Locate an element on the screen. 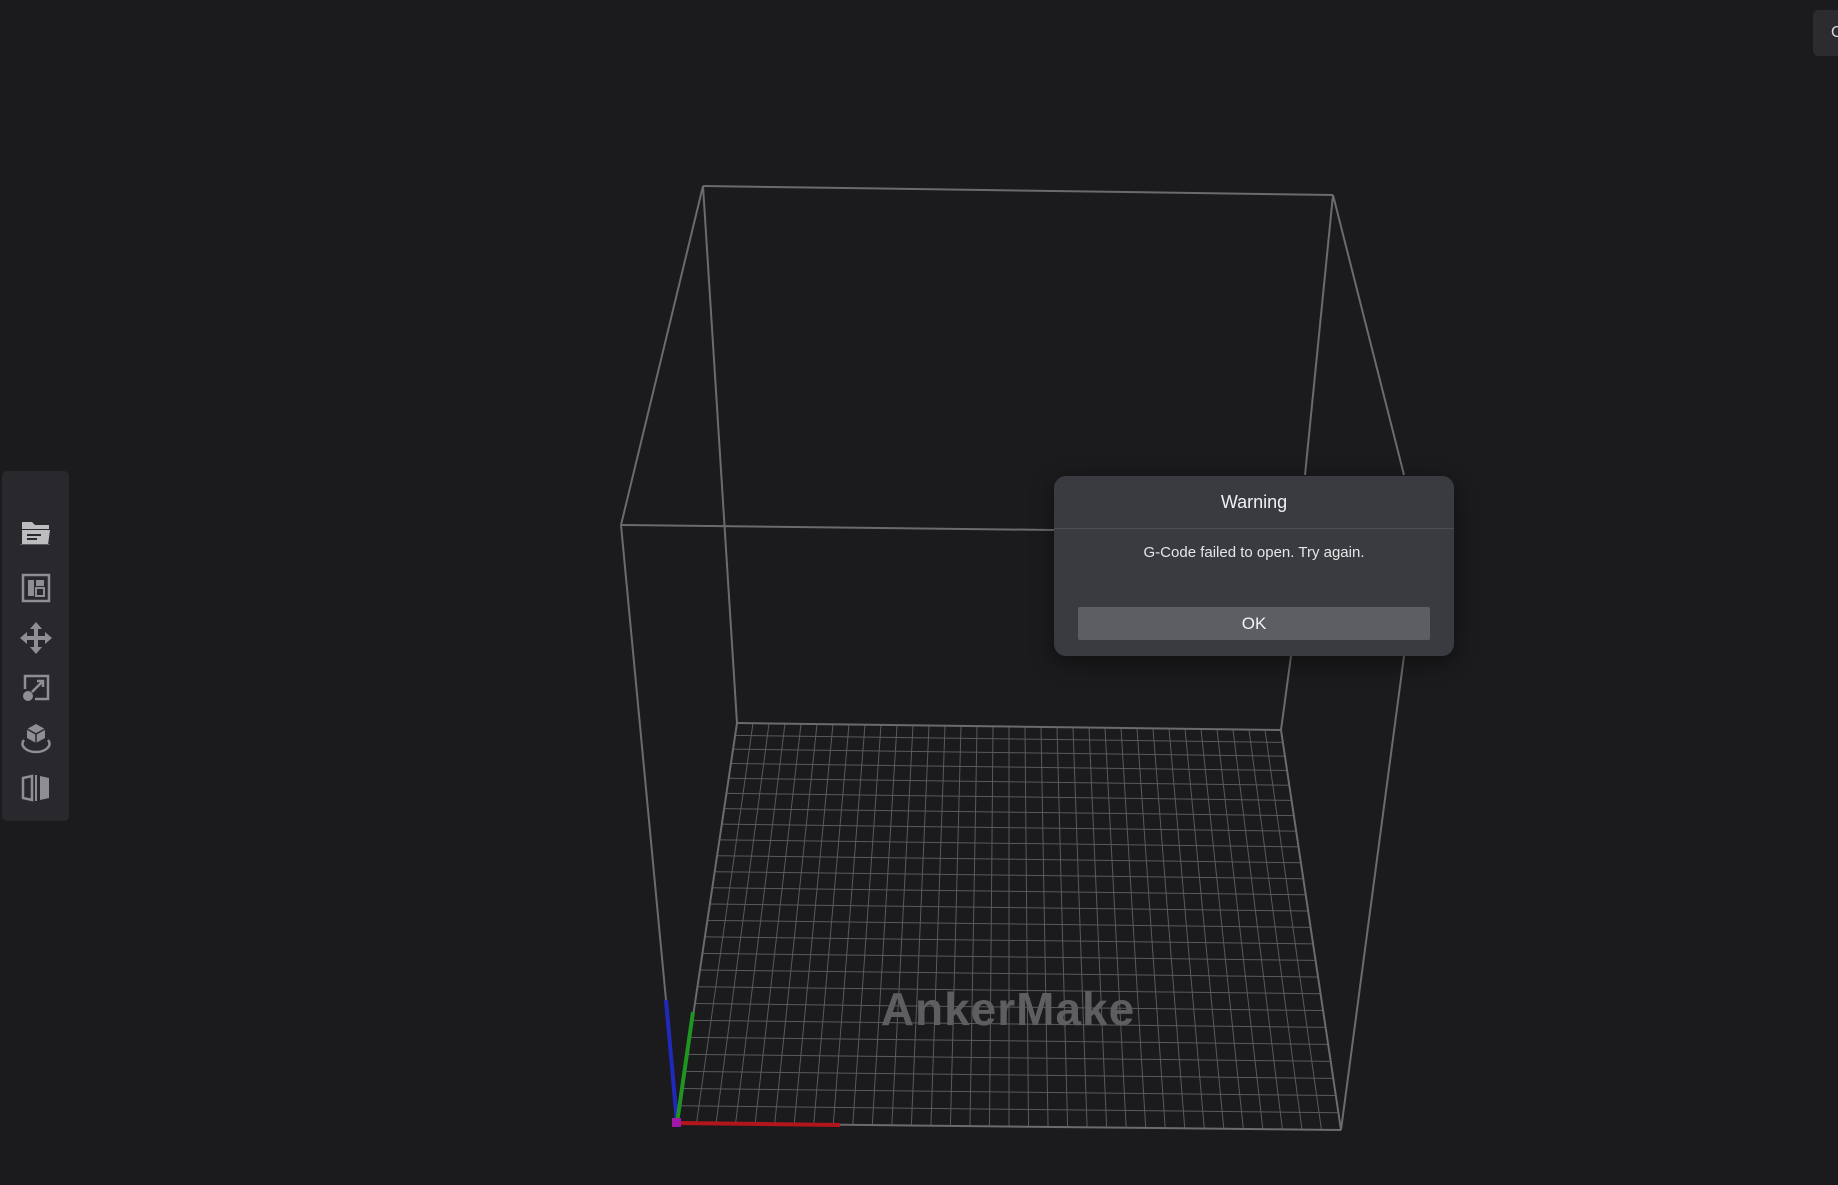 This screenshot has height=1185, width=1838. layout-panel-icon is located at coordinates (36, 588).